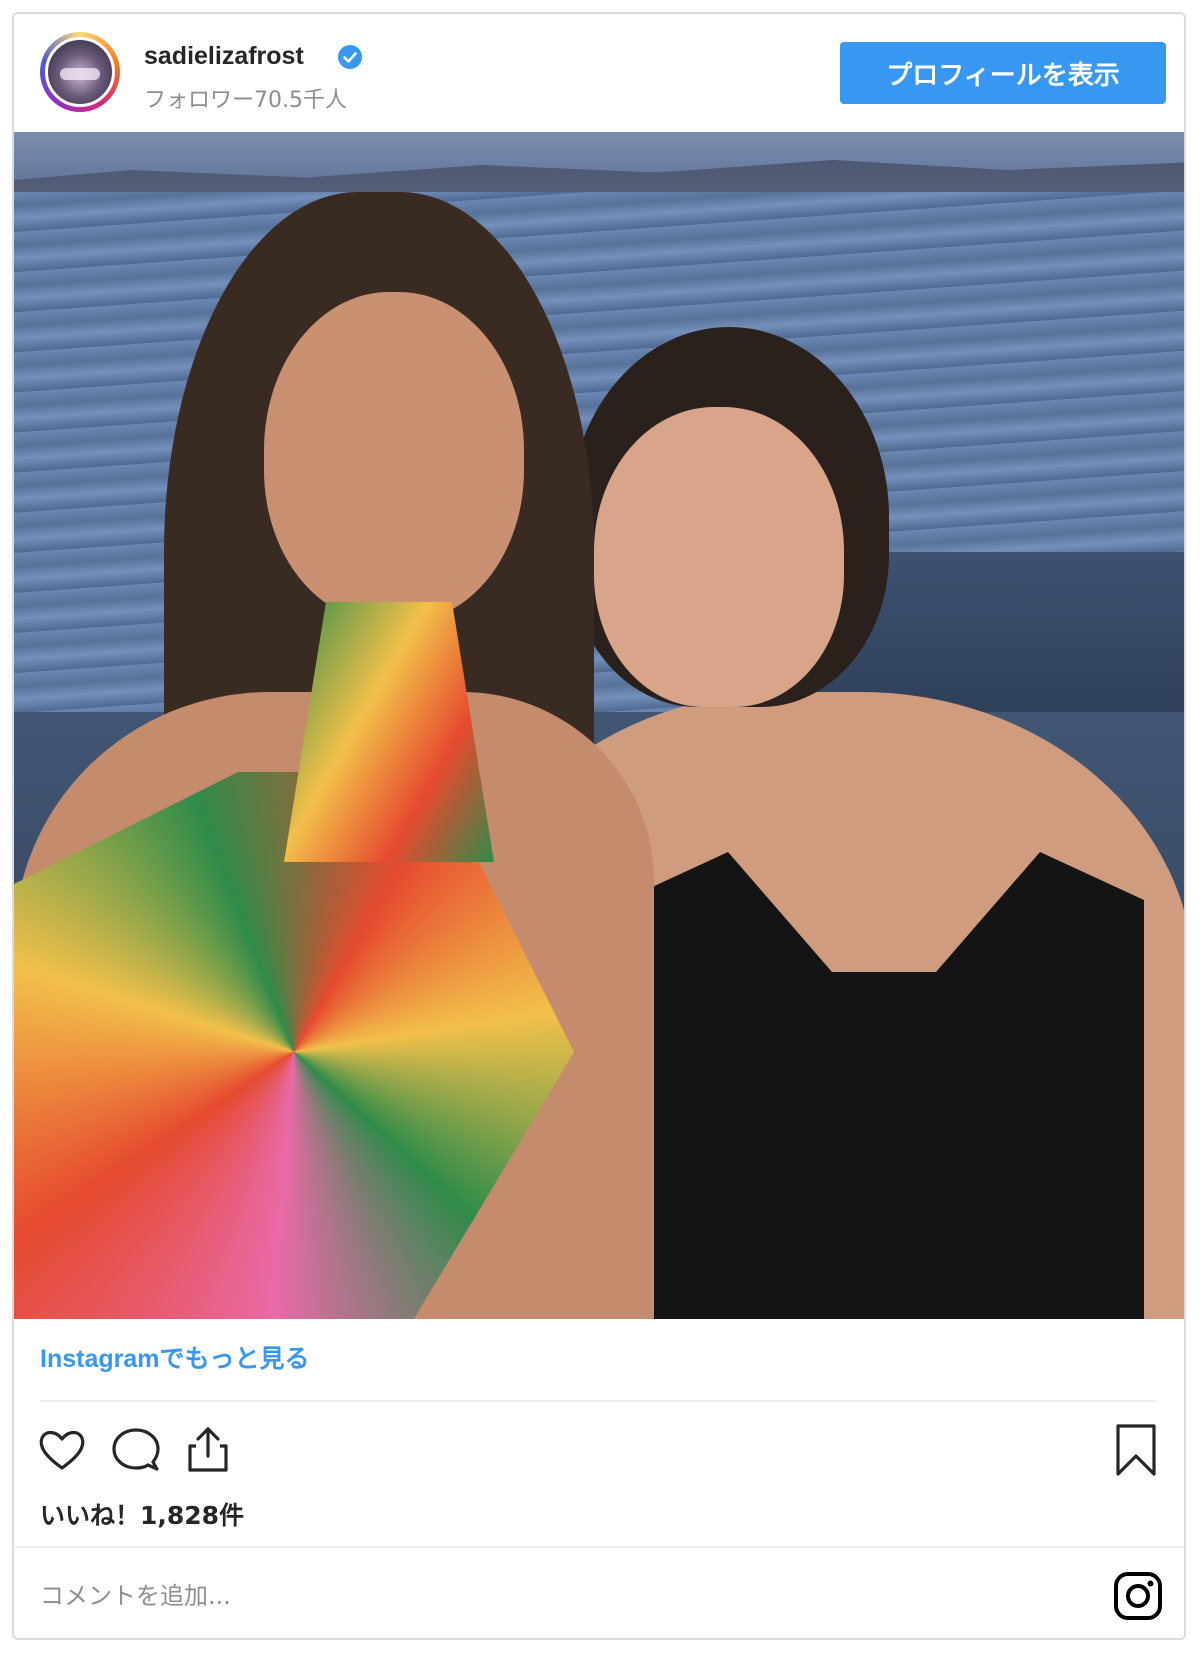 The image size is (1200, 1655). What do you see at coordinates (1003, 73) in the screenshot?
I see `view-profile-button: プロフィールを表示` at bounding box center [1003, 73].